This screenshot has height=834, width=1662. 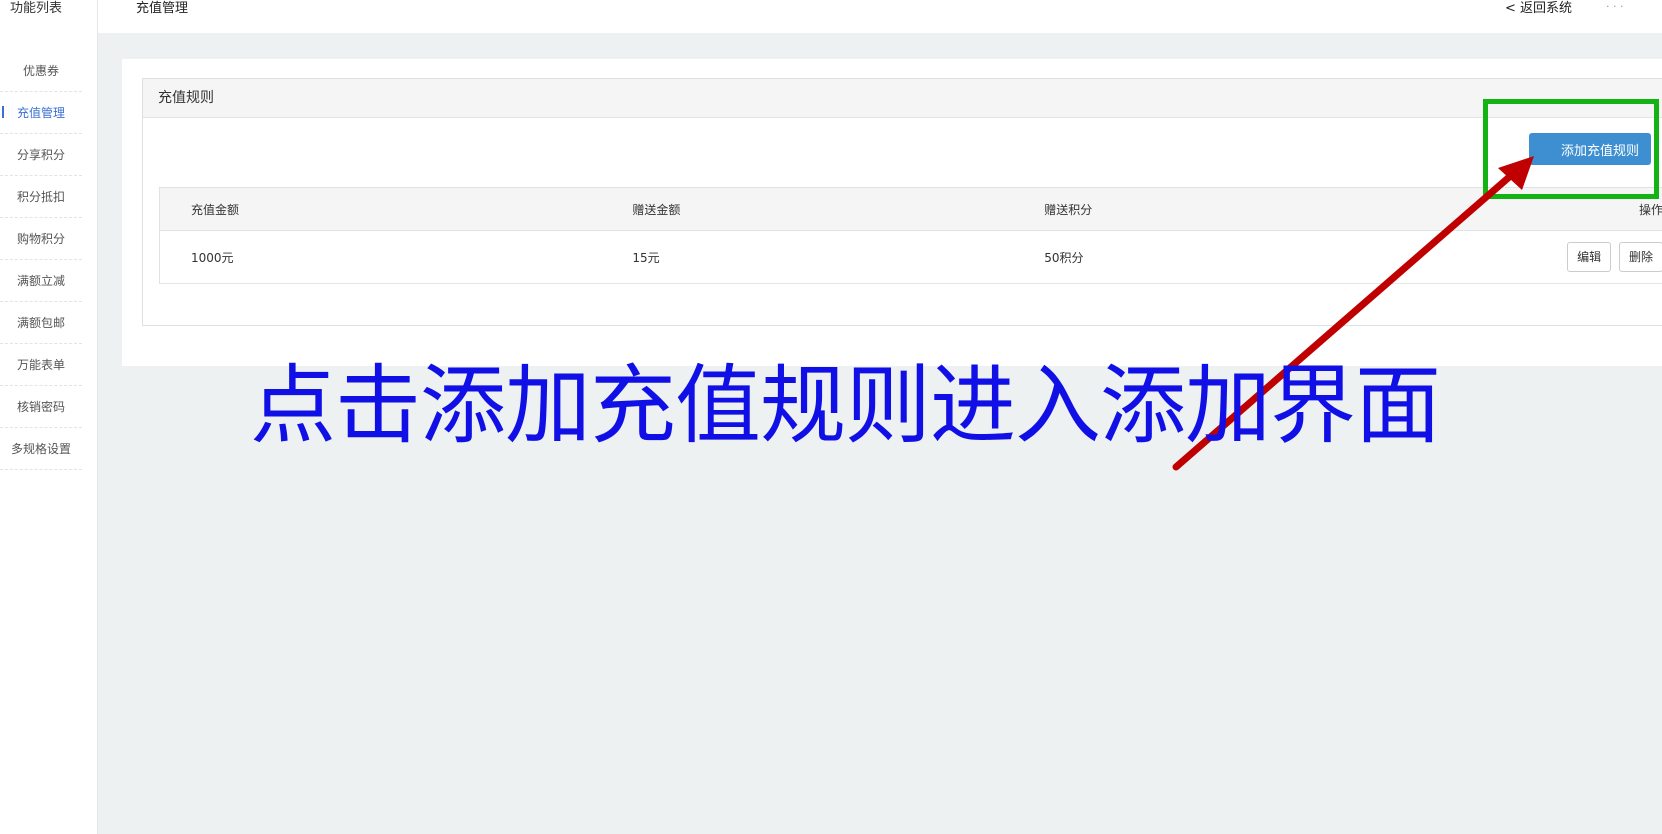 I want to click on sidebar-item-points-deduction: 积分抵扣, so click(x=41, y=197).